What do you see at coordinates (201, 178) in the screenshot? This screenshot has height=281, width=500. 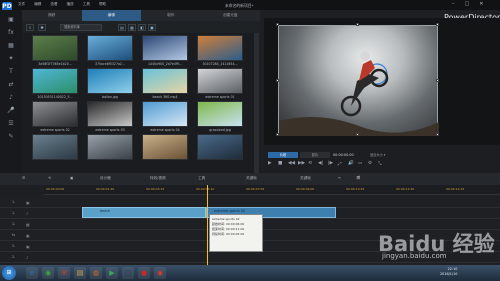 I see `tools-button: 工具` at bounding box center [201, 178].